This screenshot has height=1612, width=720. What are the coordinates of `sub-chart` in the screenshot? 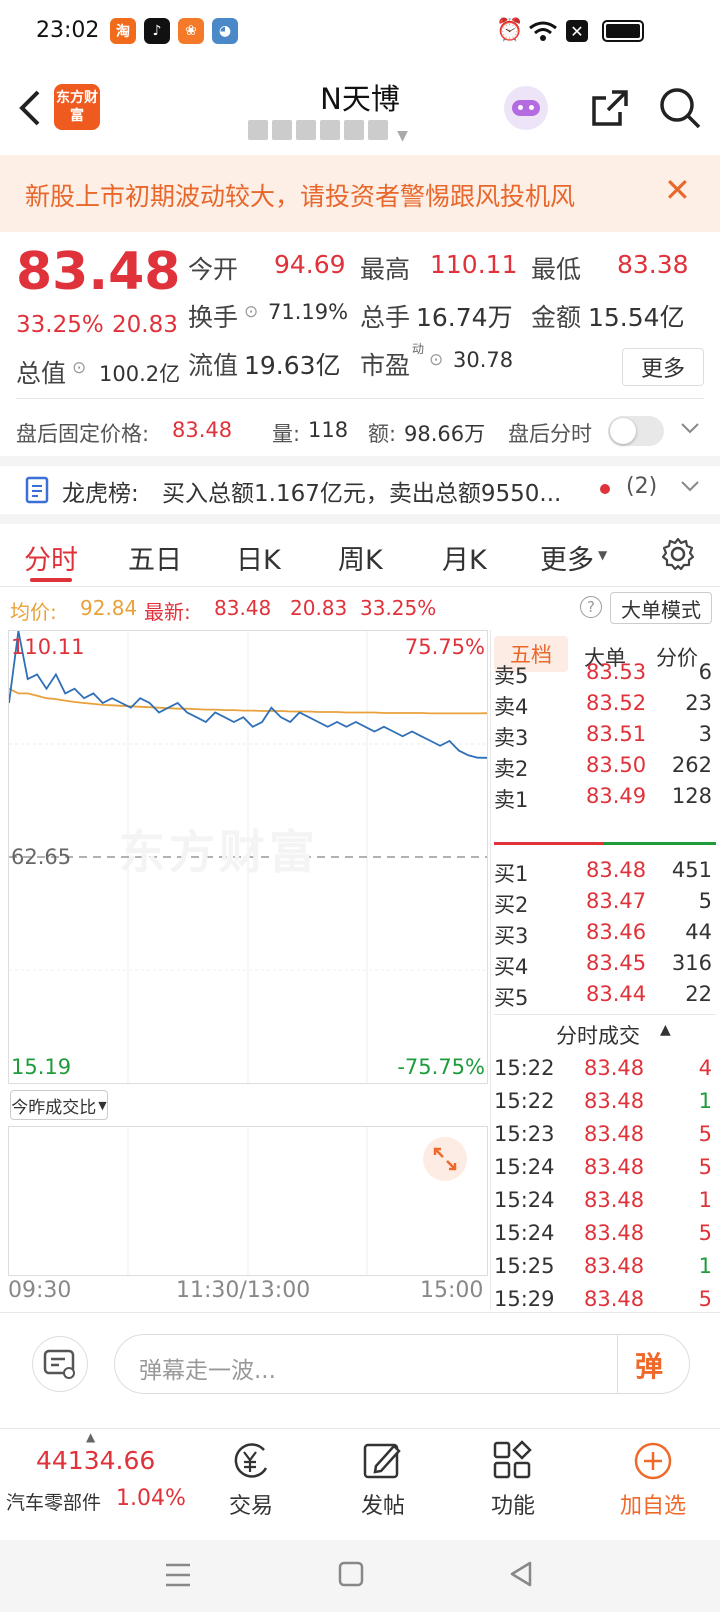 It's located at (248, 1201).